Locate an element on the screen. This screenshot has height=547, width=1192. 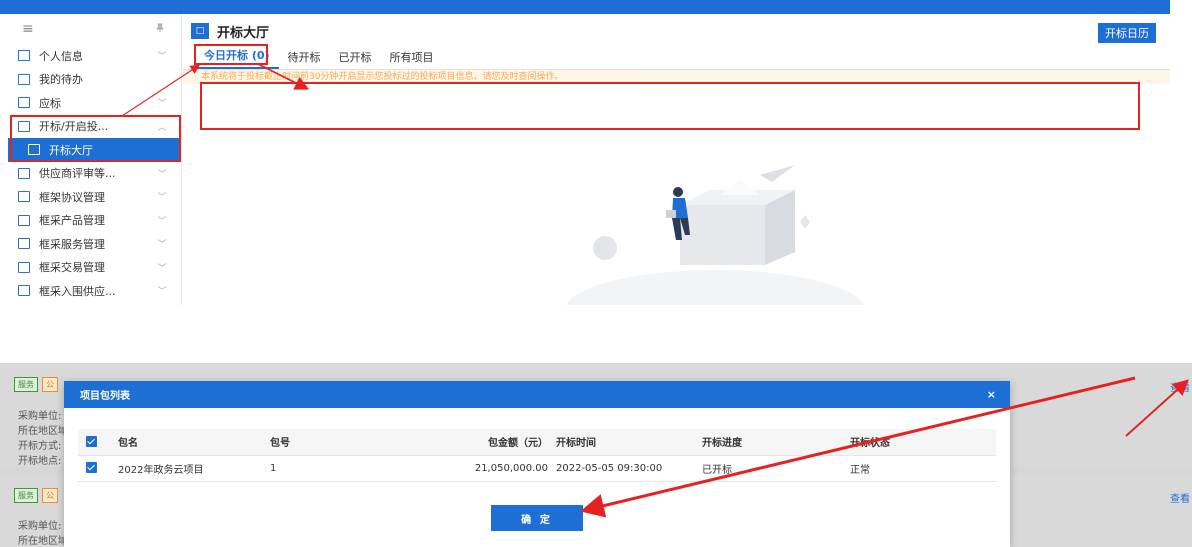
menu-icon: ≡ is located at coordinates (28, 29).